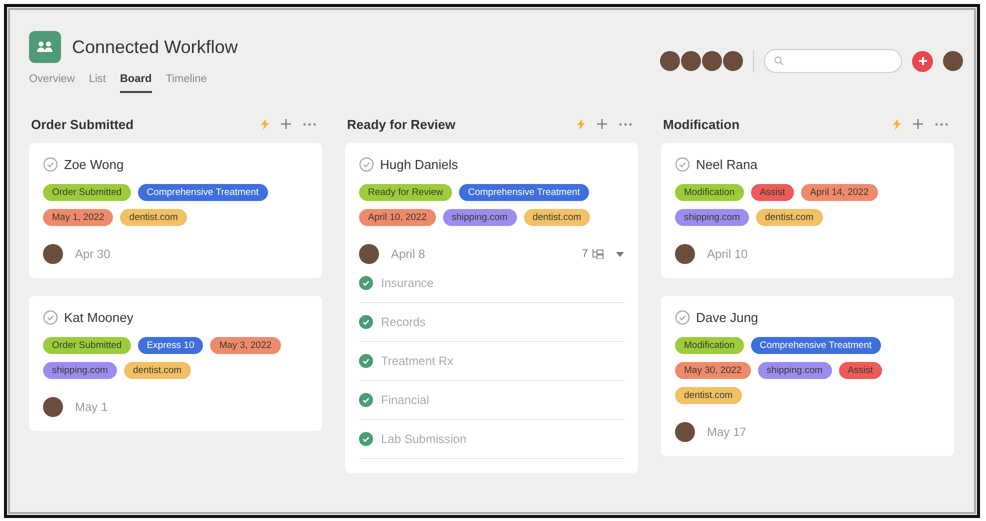 The height and width of the screenshot is (521, 986). I want to click on subtask-label: Treatment Rx, so click(417, 361).